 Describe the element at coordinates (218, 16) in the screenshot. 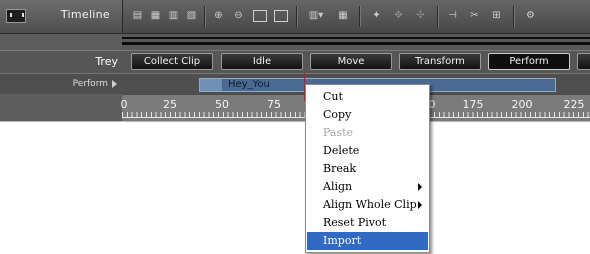

I see `zoom-in-icon: ⊕` at that location.